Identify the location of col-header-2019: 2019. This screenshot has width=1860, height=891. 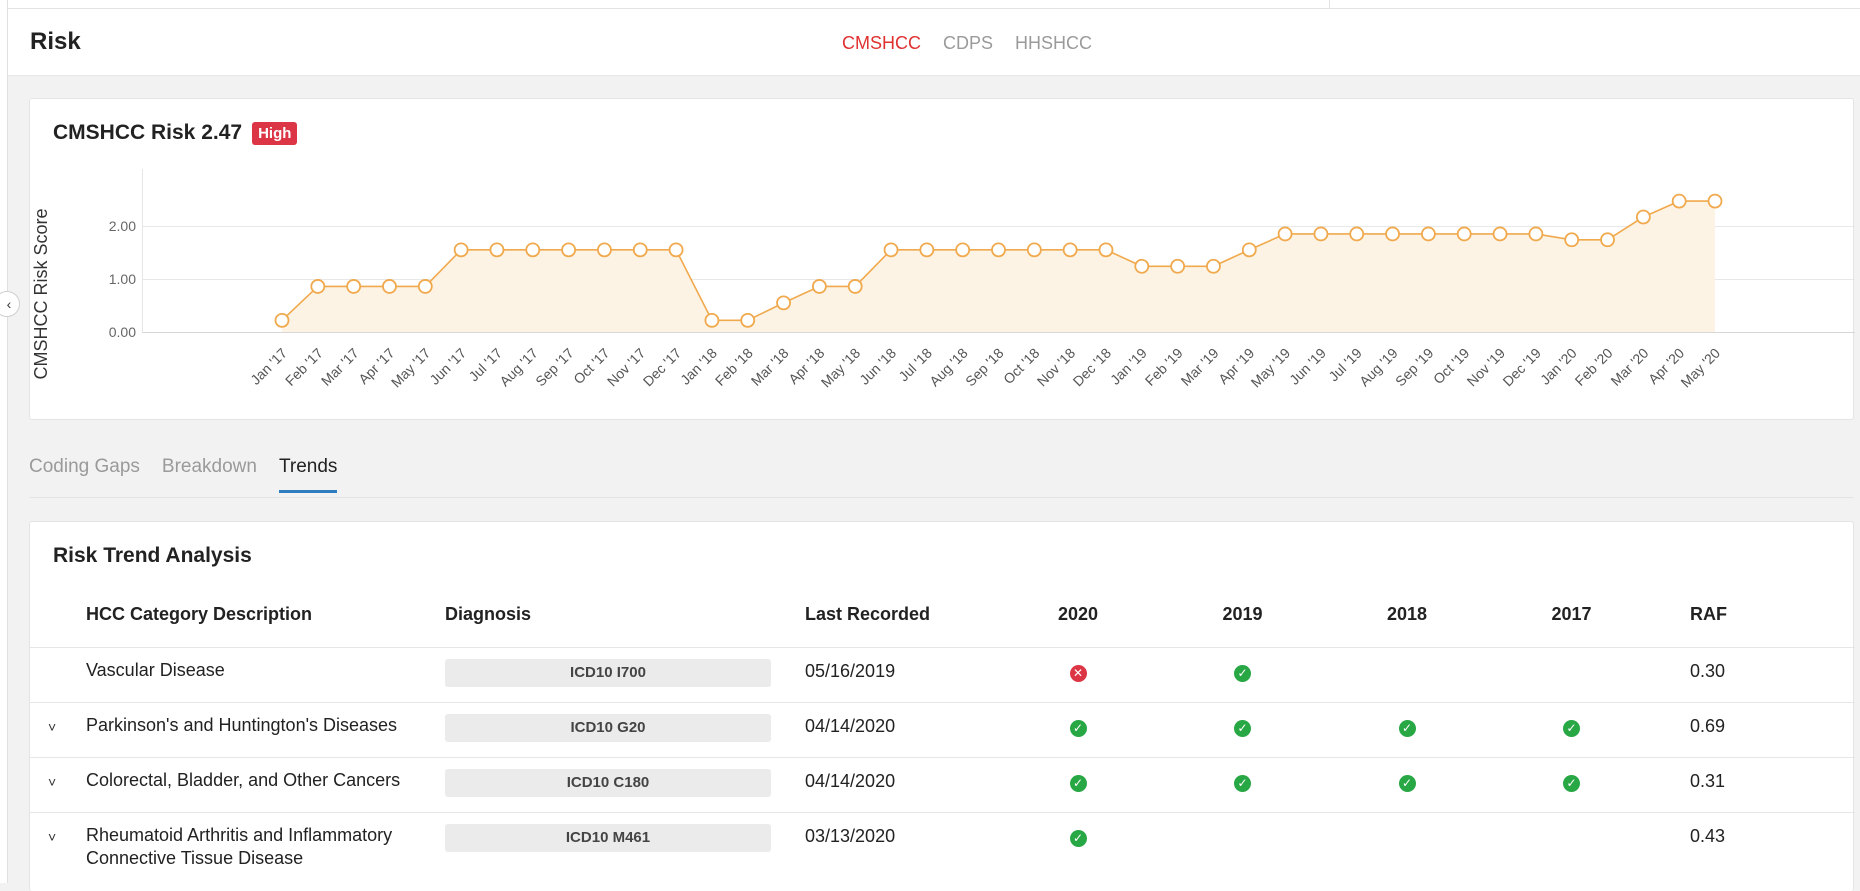
(1242, 625).